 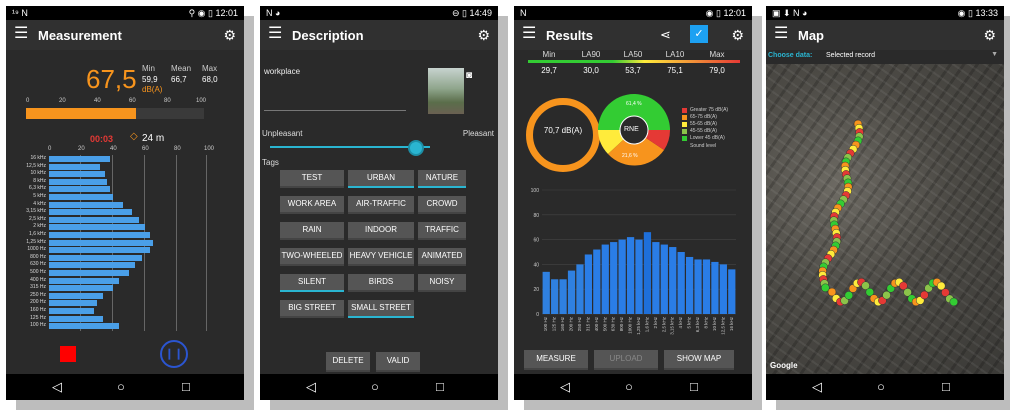 What do you see at coordinates (81, 149) in the screenshot?
I see `spectrum-tick: 20` at bounding box center [81, 149].